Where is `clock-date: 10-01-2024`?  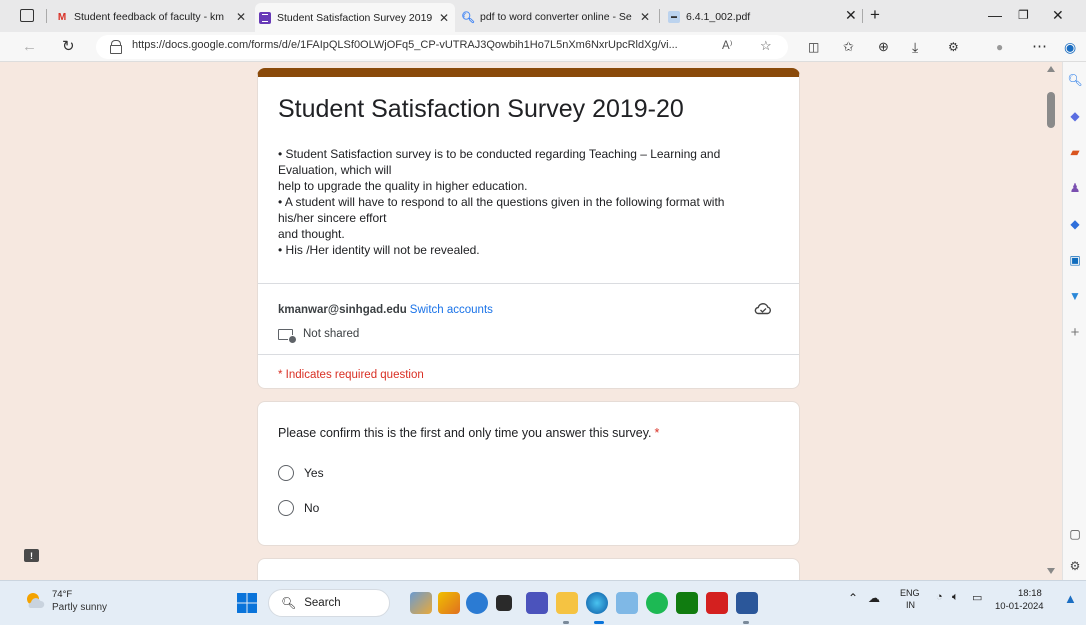 clock-date: 10-01-2024 is located at coordinates (1019, 606).